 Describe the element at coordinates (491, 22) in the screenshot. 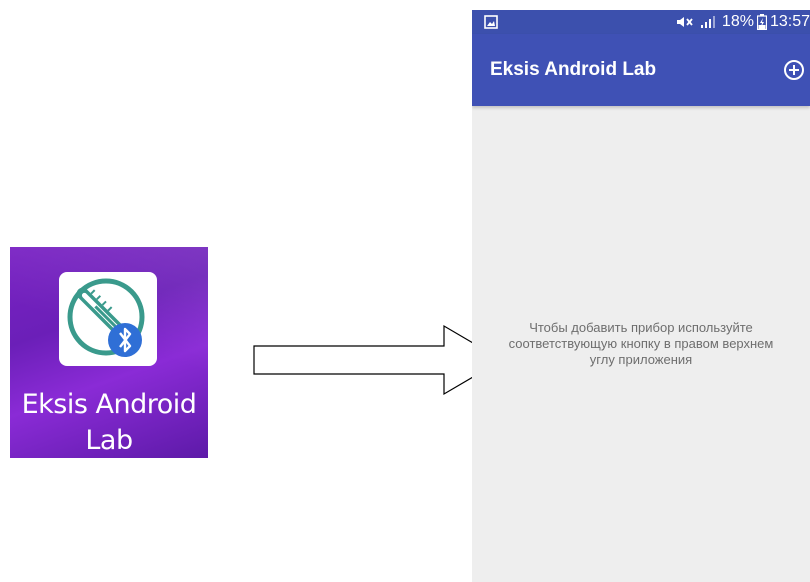

I see `image-notification-icon` at that location.